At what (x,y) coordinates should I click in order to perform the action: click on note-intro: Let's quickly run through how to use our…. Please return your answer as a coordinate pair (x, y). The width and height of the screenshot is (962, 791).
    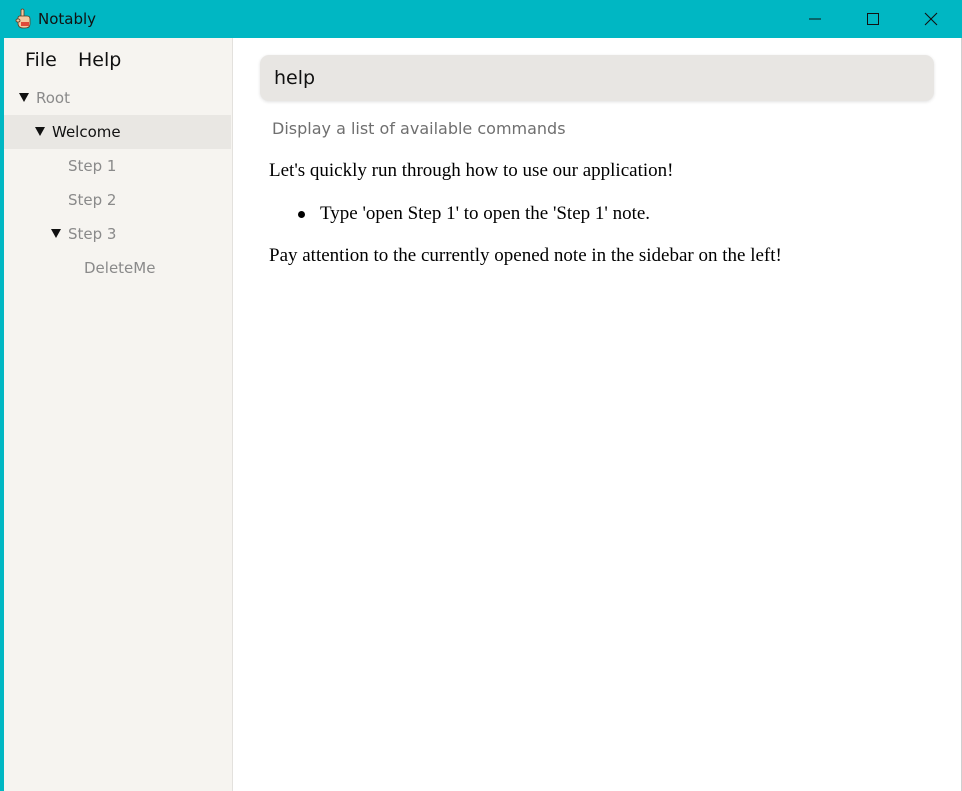
    Looking at the image, I should click on (471, 170).